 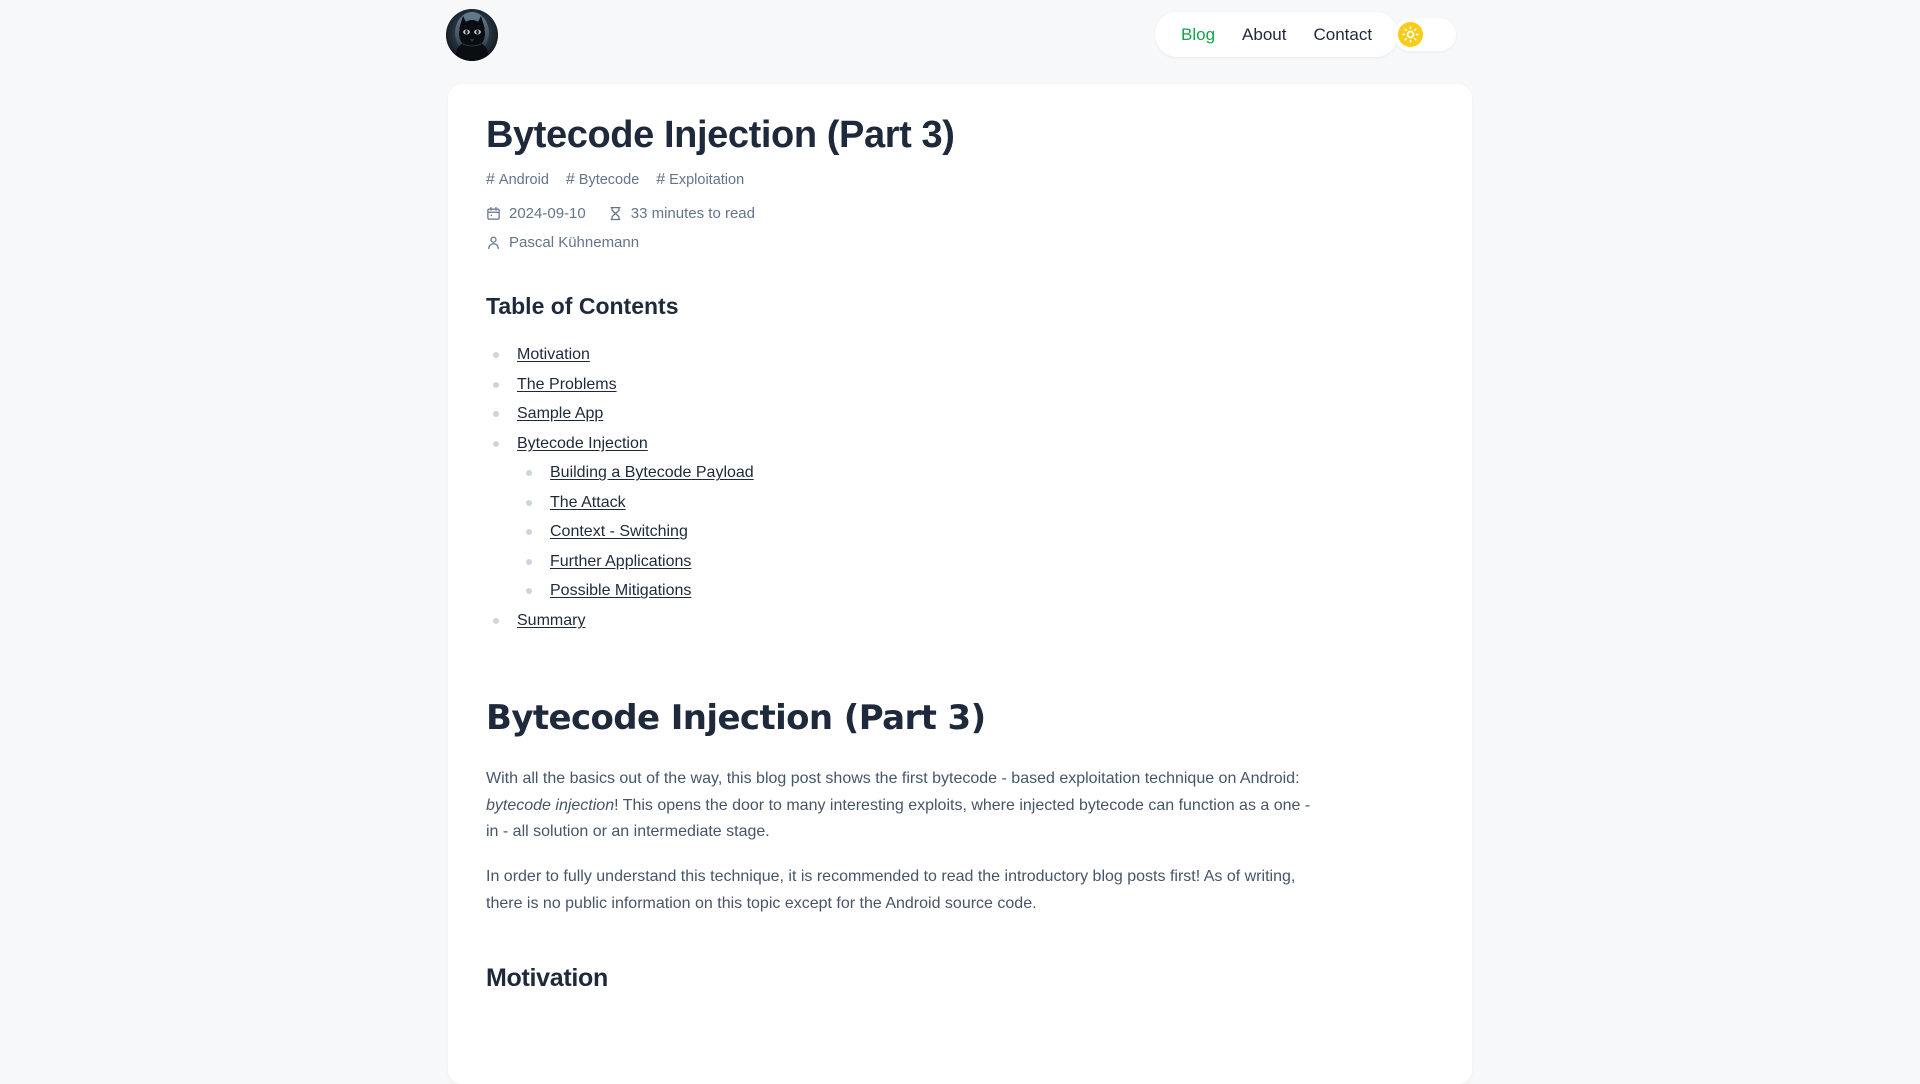 What do you see at coordinates (551, 621) in the screenshot?
I see `toc-link-summary: Summary` at bounding box center [551, 621].